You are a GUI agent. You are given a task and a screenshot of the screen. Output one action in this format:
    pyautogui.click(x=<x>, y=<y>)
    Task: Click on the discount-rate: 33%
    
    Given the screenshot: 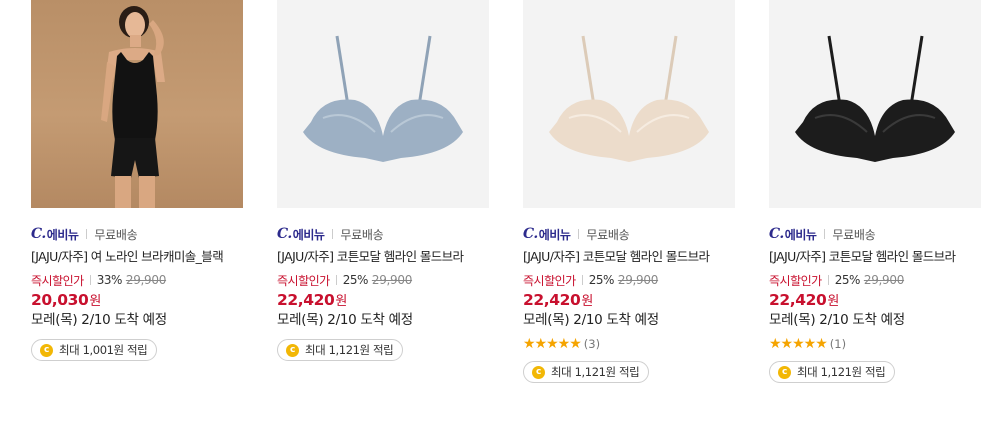 What is the action you would take?
    pyautogui.click(x=109, y=280)
    